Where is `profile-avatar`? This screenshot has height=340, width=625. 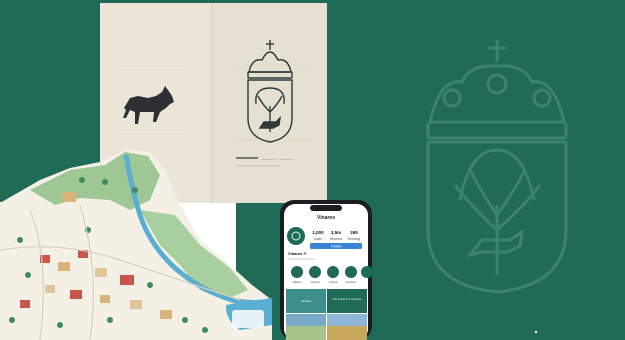
profile-avatar is located at coordinates (296, 236).